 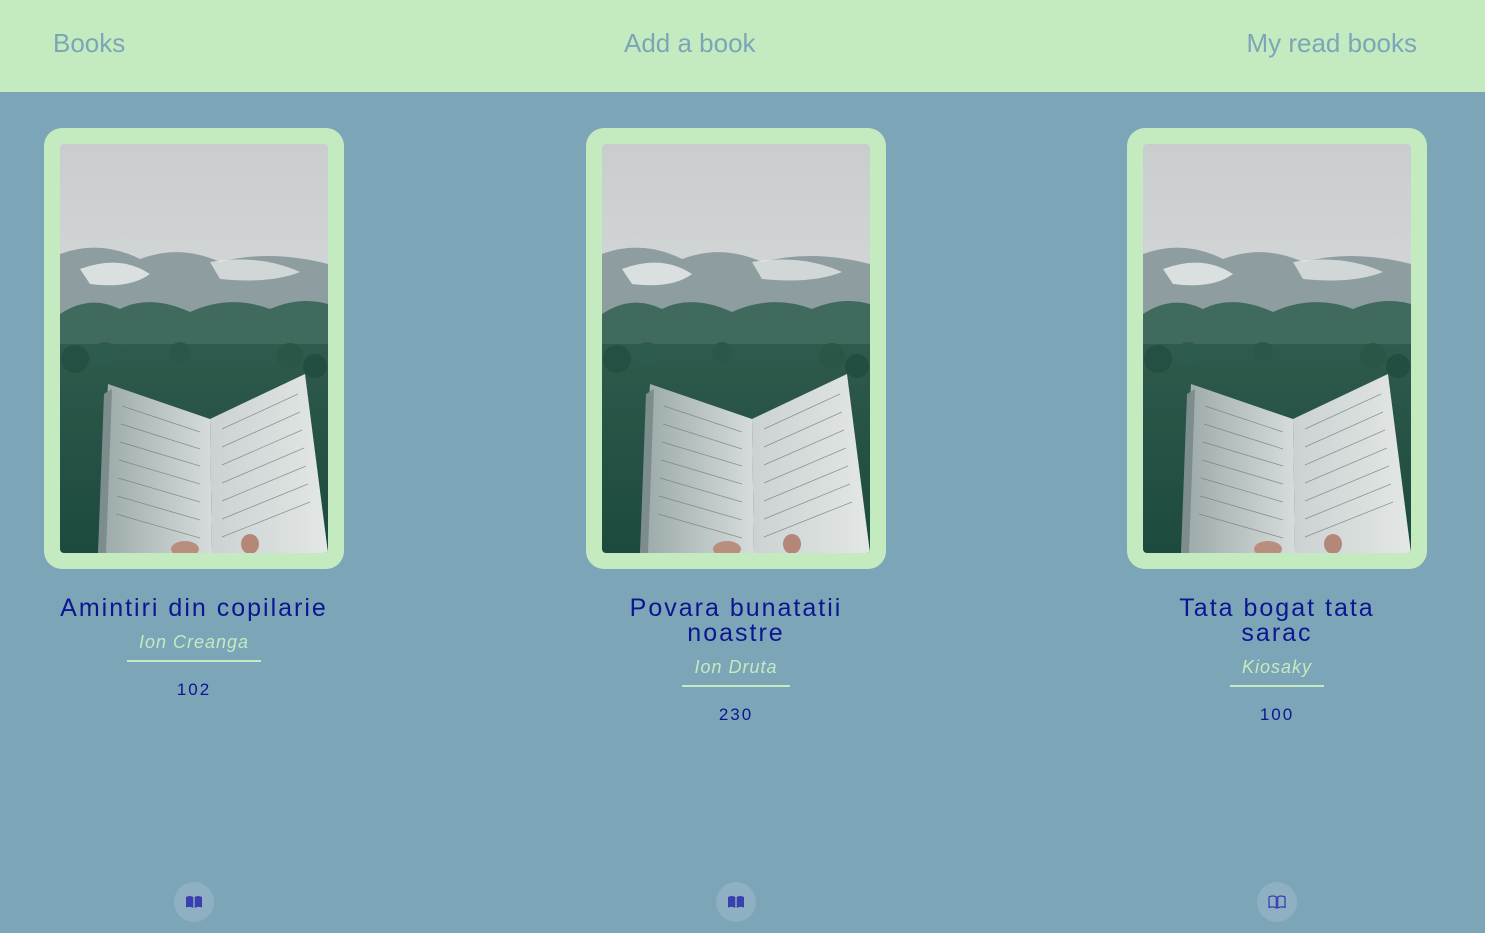 I want to click on book-pages: 100, so click(x=1277, y=714).